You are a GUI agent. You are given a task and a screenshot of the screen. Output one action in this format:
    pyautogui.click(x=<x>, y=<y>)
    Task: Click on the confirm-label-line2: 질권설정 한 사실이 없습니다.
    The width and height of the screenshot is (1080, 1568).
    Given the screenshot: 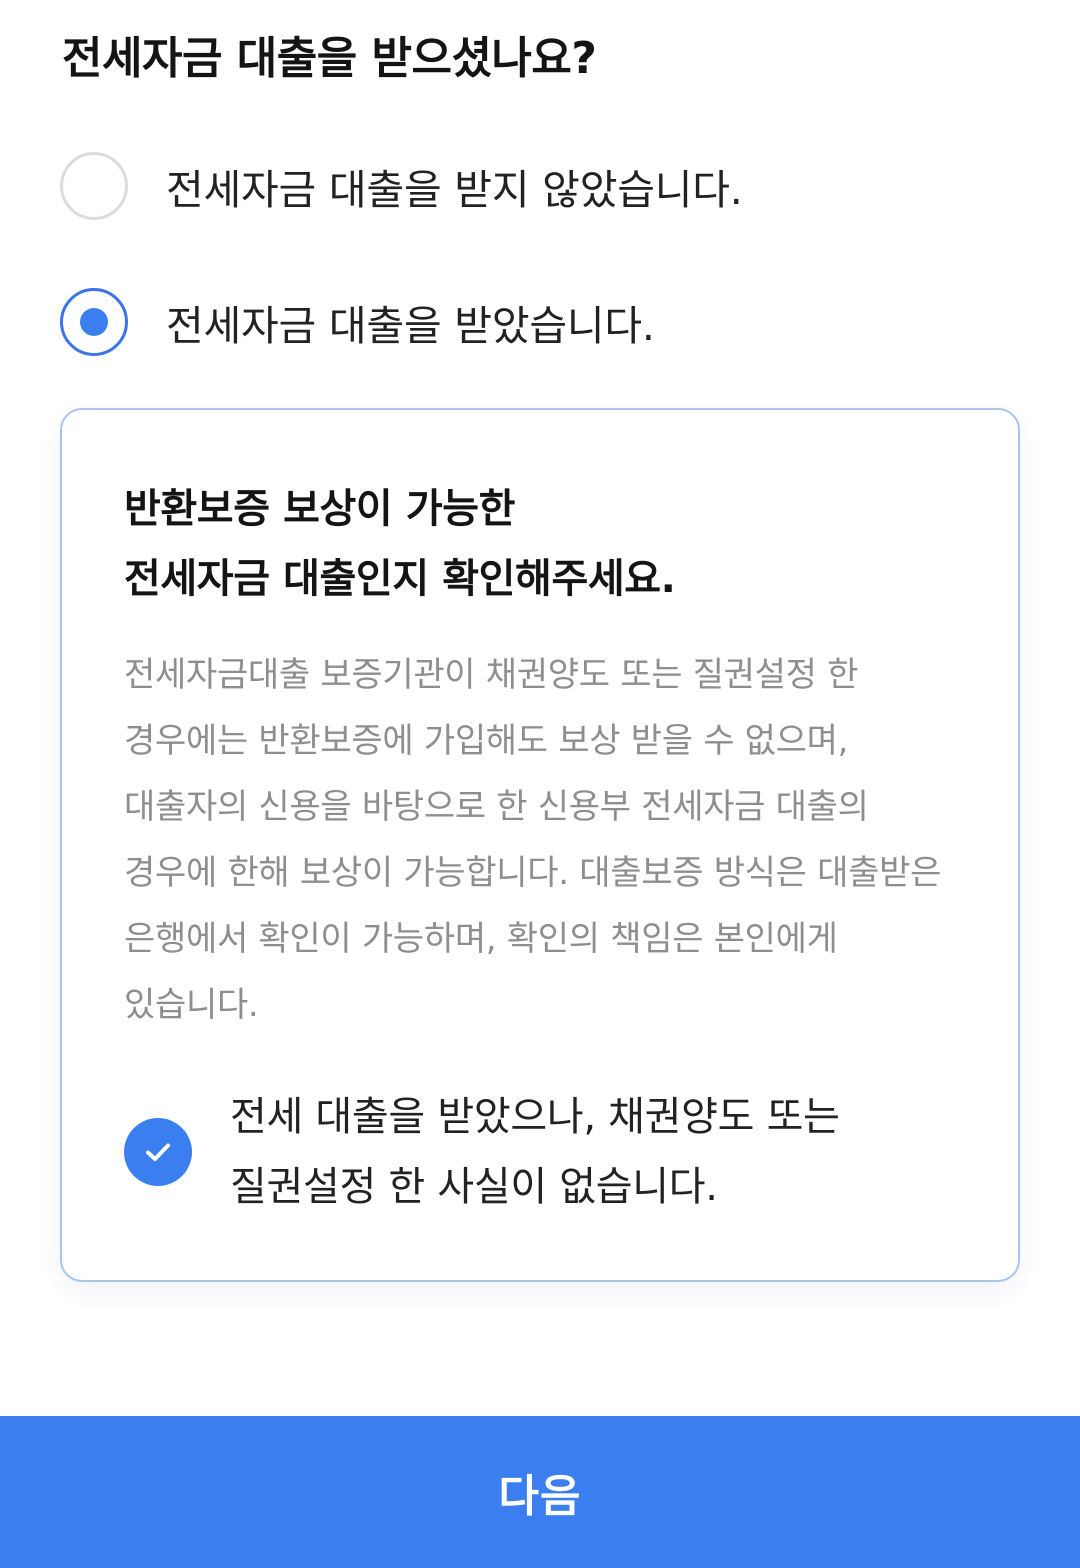 What is the action you would take?
    pyautogui.click(x=474, y=1187)
    